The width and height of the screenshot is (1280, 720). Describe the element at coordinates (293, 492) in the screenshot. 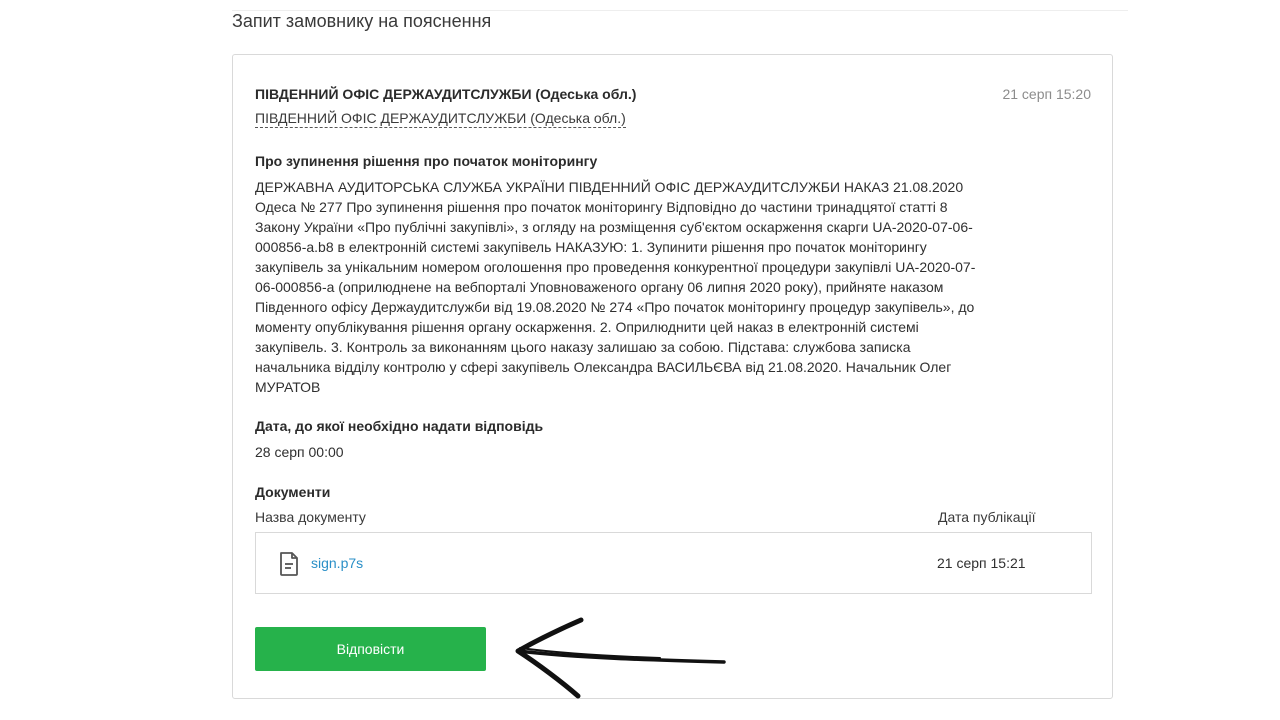

I see `documents-title: Документи` at that location.